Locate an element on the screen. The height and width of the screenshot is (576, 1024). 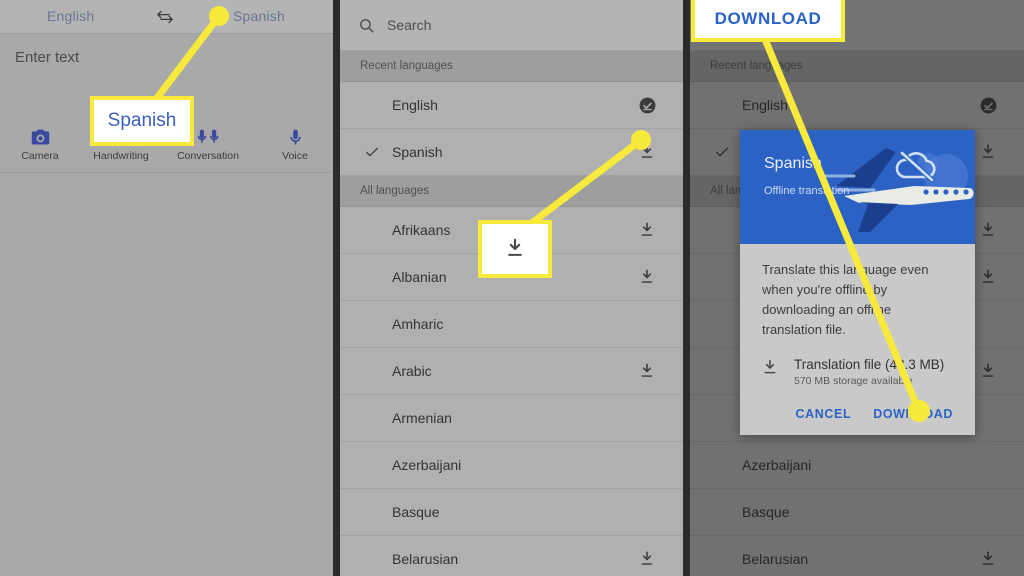
callout-download-button: DOWNLOAD is located at coordinates (768, 21).